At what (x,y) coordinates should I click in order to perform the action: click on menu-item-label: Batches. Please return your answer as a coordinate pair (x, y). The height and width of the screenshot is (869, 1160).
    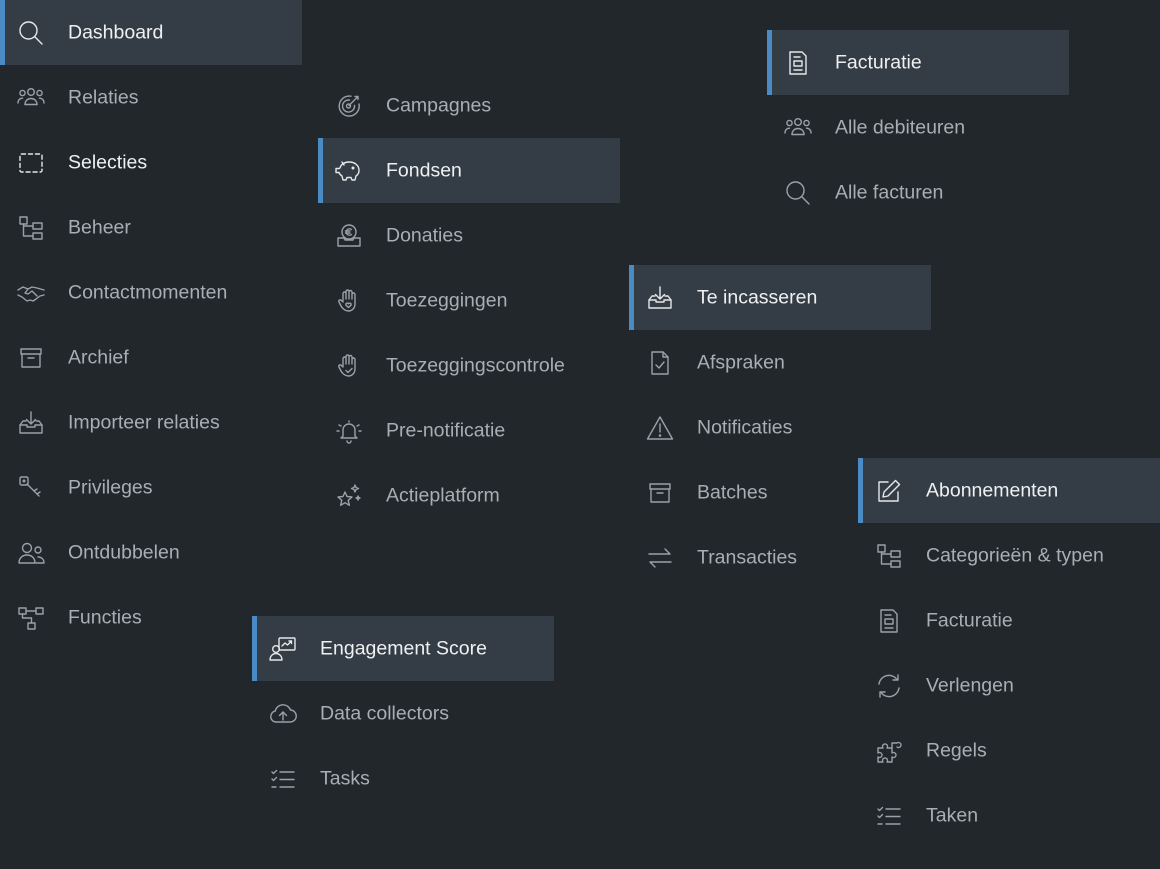
    Looking at the image, I should click on (732, 492).